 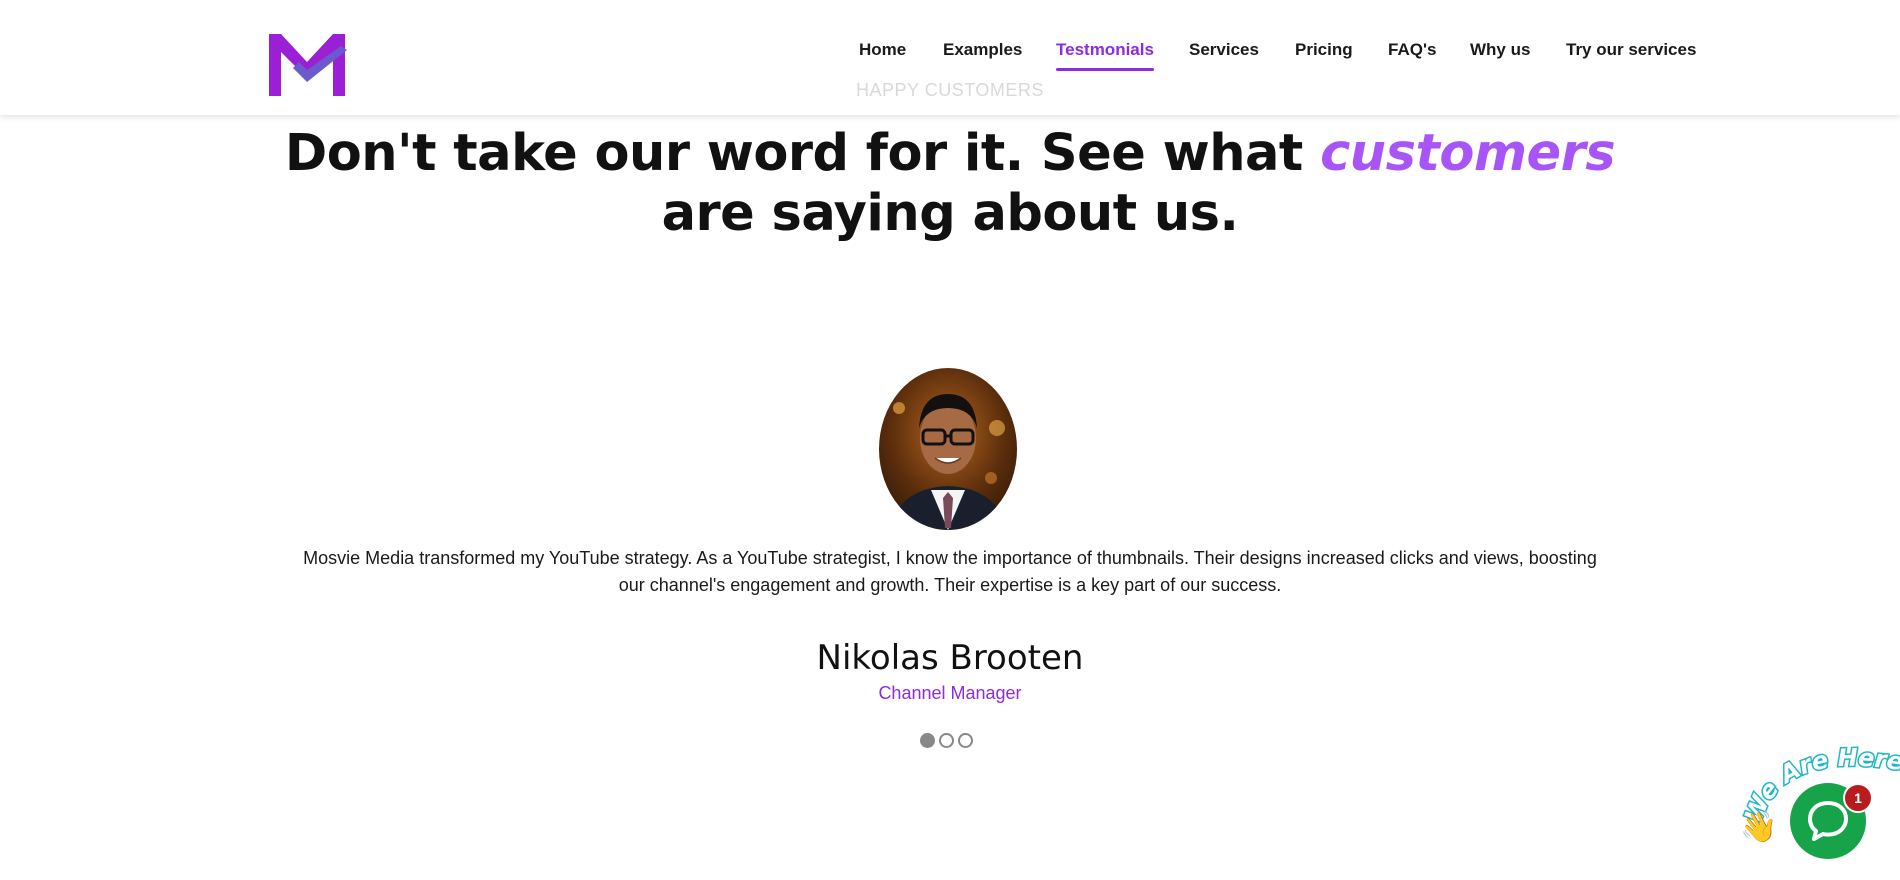 I want to click on chat-widget: We Are Here! 👋 1, so click(x=1820, y=807).